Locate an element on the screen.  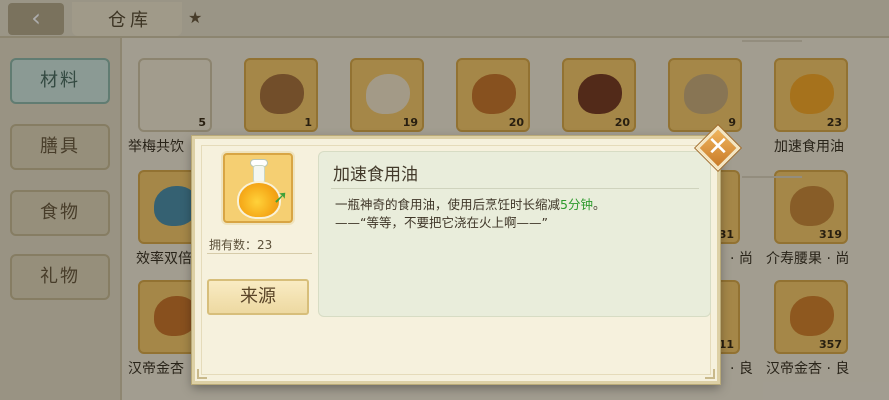
description-text: 。 is located at coordinates (599, 204).